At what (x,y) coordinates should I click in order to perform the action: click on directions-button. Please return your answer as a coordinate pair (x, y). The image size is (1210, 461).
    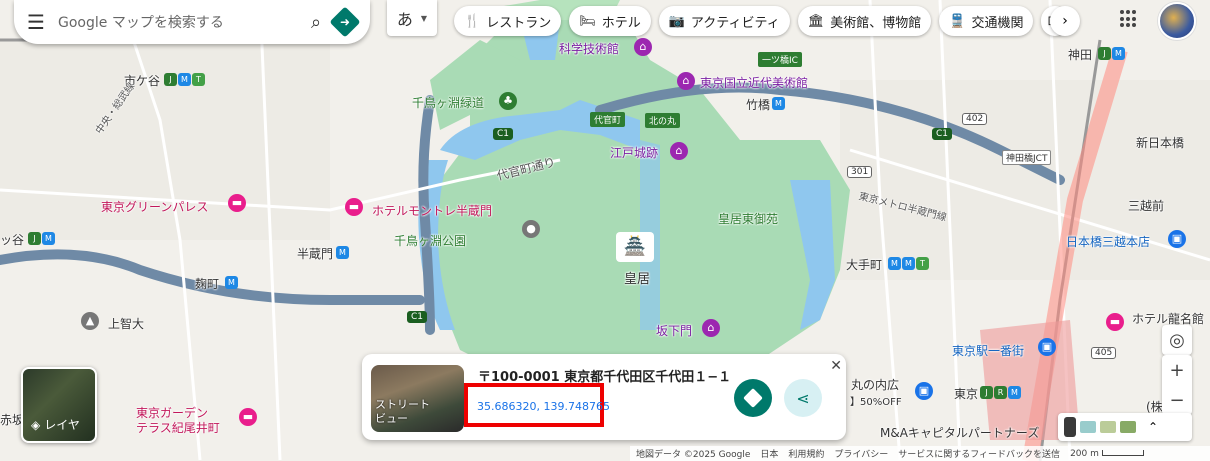
    Looking at the image, I should click on (753, 398).